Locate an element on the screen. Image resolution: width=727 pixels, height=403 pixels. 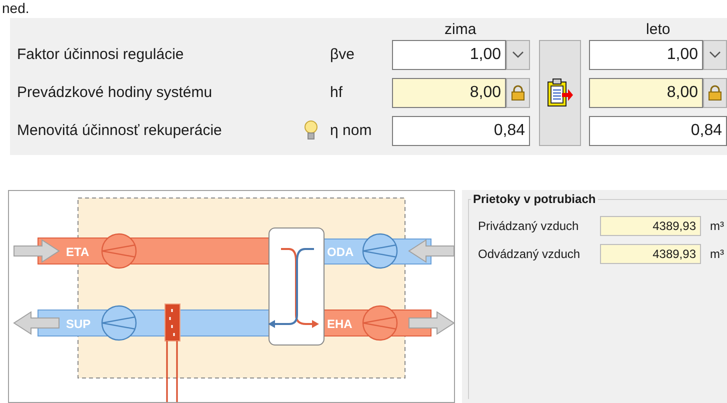
duct-label: SUP is located at coordinates (78, 324).